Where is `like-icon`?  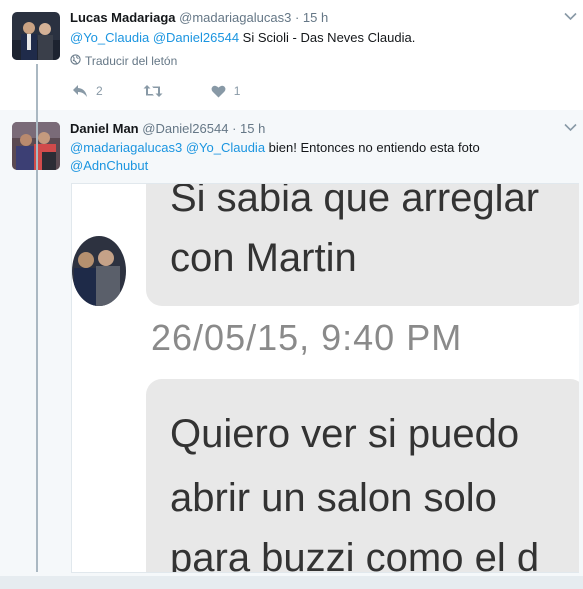 like-icon is located at coordinates (218, 91).